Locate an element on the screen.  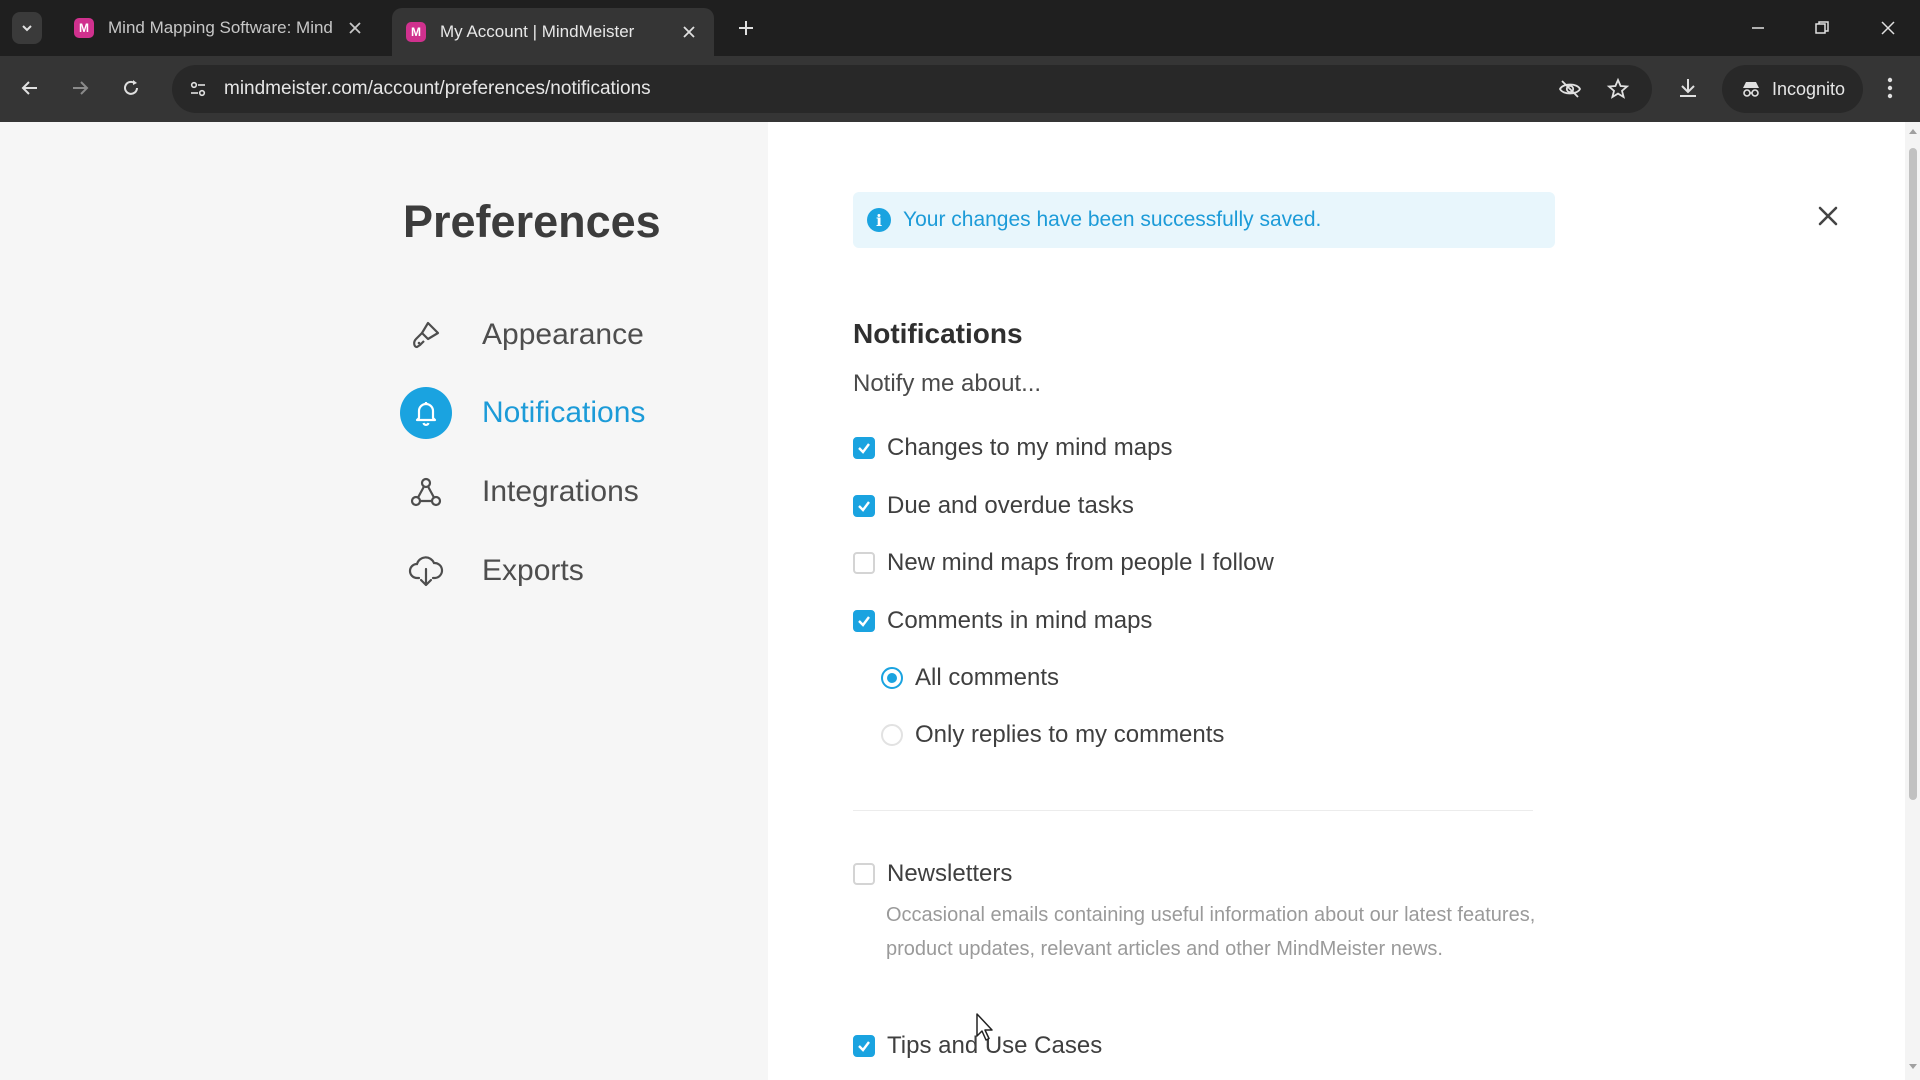
tab-search-button is located at coordinates (27, 28).